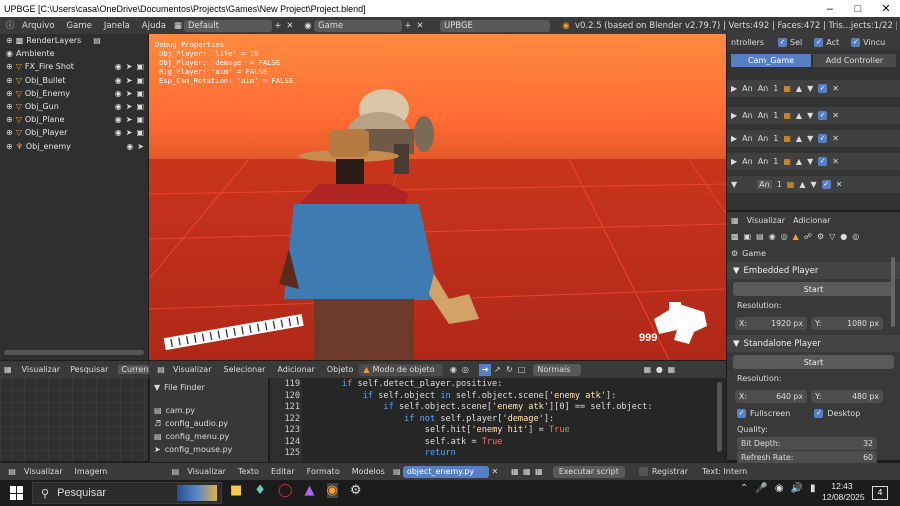 This screenshot has height=506, width=900. I want to click on overlay-icon: ▦, so click(671, 370).